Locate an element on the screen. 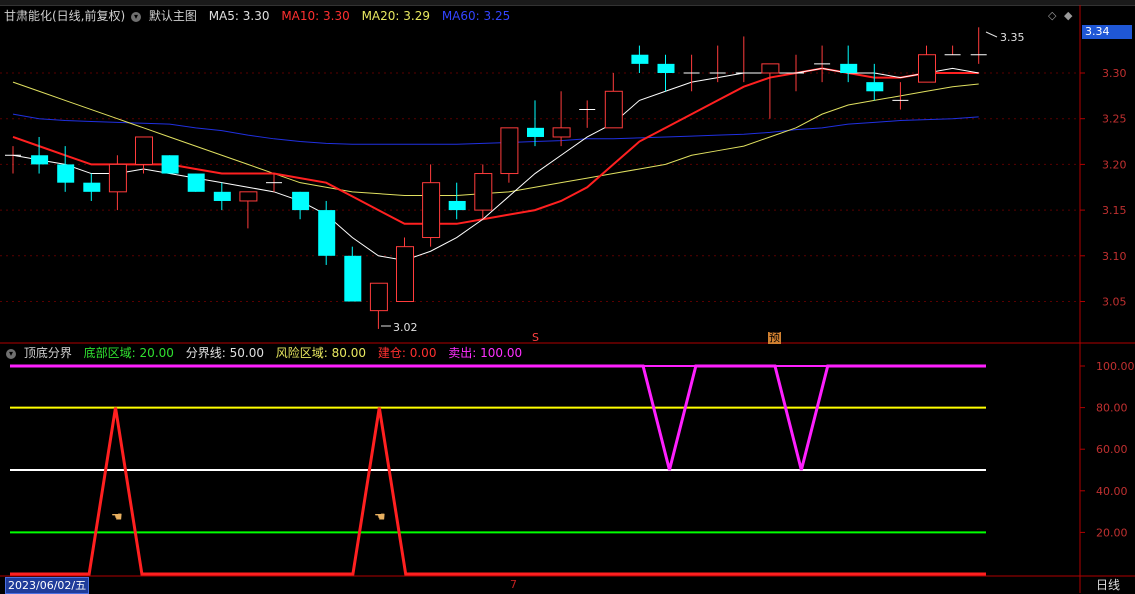 Image resolution: width=1135 pixels, height=594 pixels. max-price-label: 3.35 is located at coordinates (1012, 37).